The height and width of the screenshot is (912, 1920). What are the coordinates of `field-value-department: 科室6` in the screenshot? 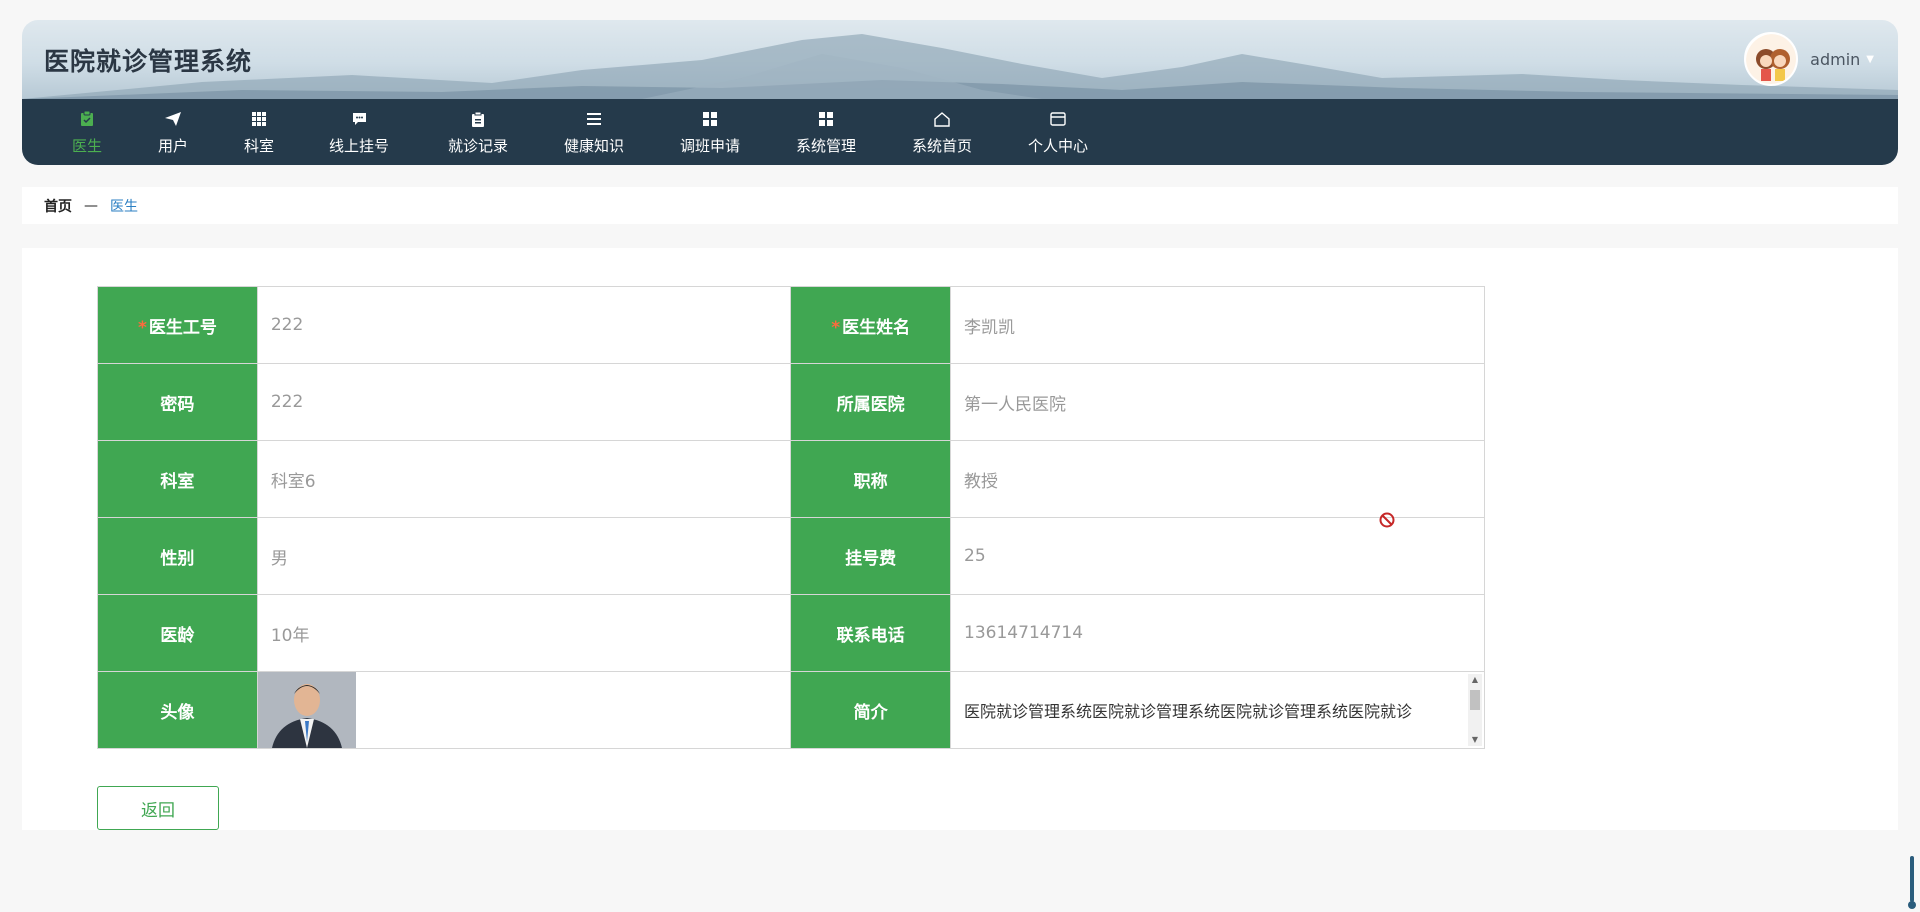 It's located at (524, 479).